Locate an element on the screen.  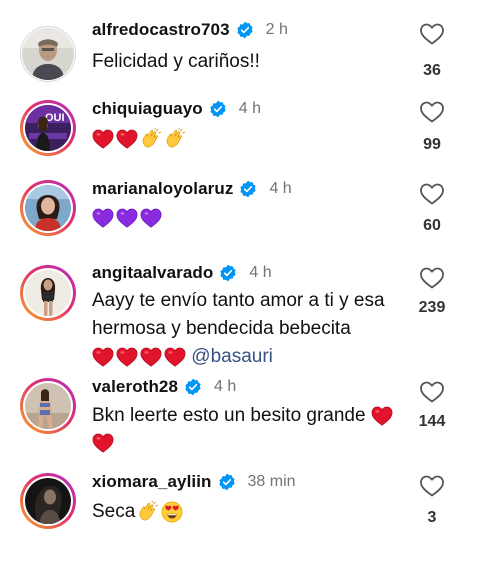
comment-meta: angitaalvarado 4 h is located at coordinates (182, 273).